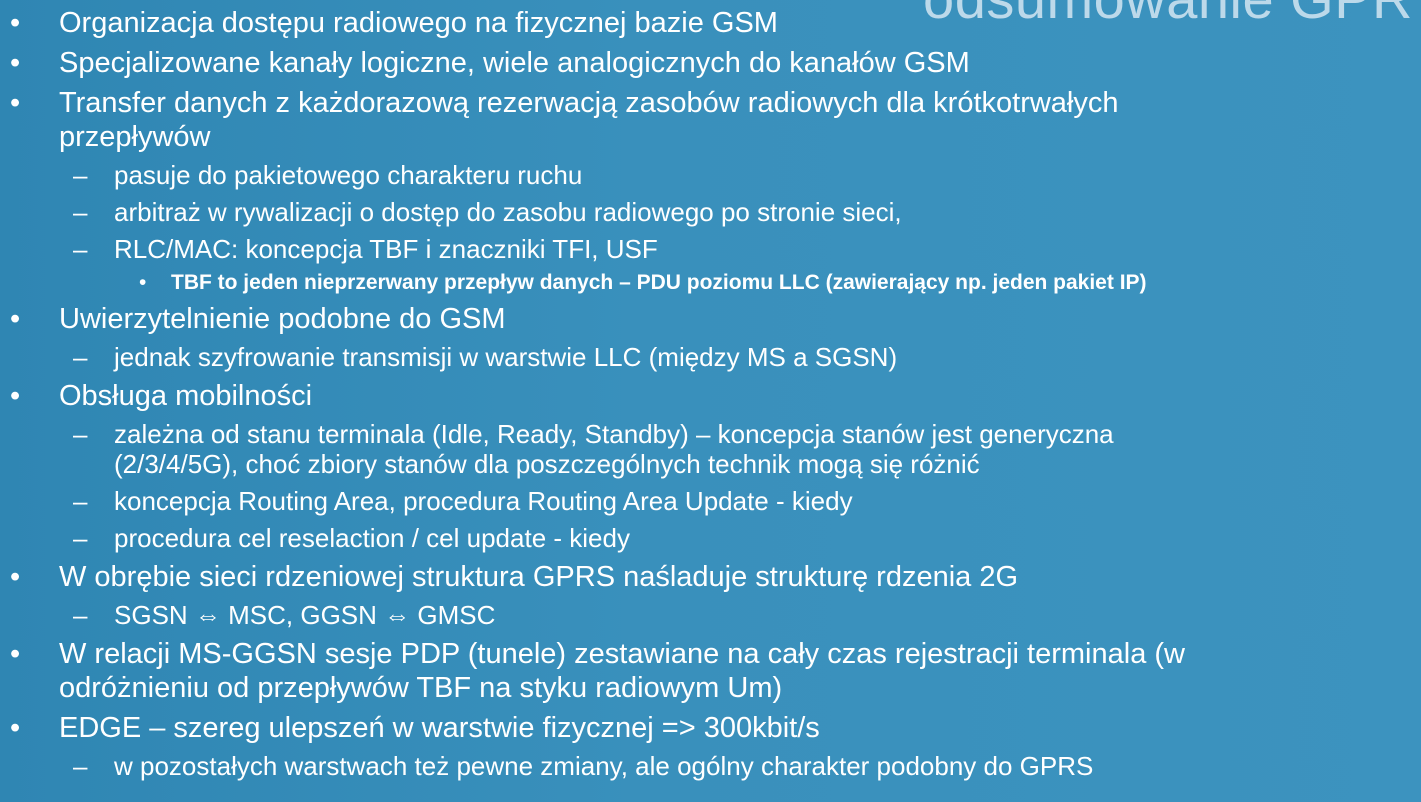  I want to click on list-item-level-1: • Obsługa mobilności, so click(710, 396).